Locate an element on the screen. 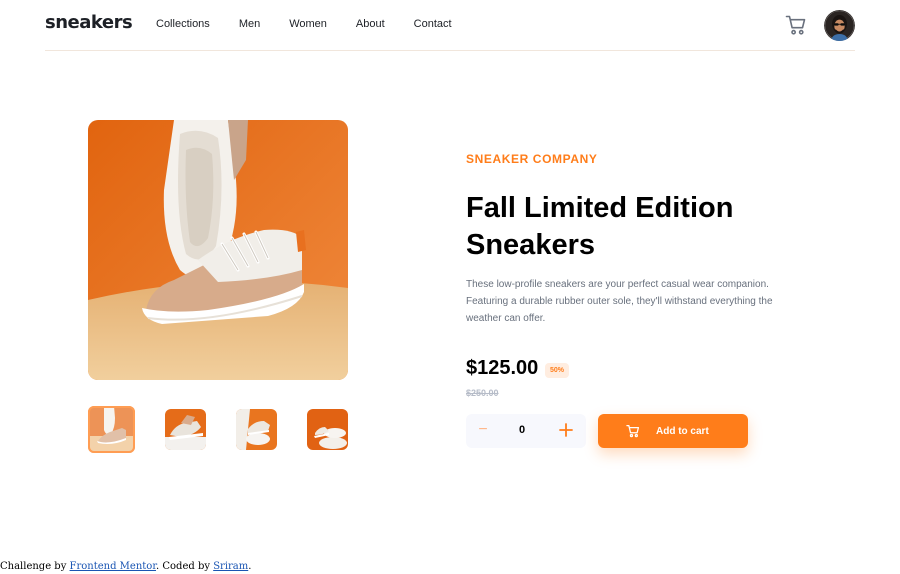 The height and width of the screenshot is (574, 900). nav-women: Women is located at coordinates (308, 24).